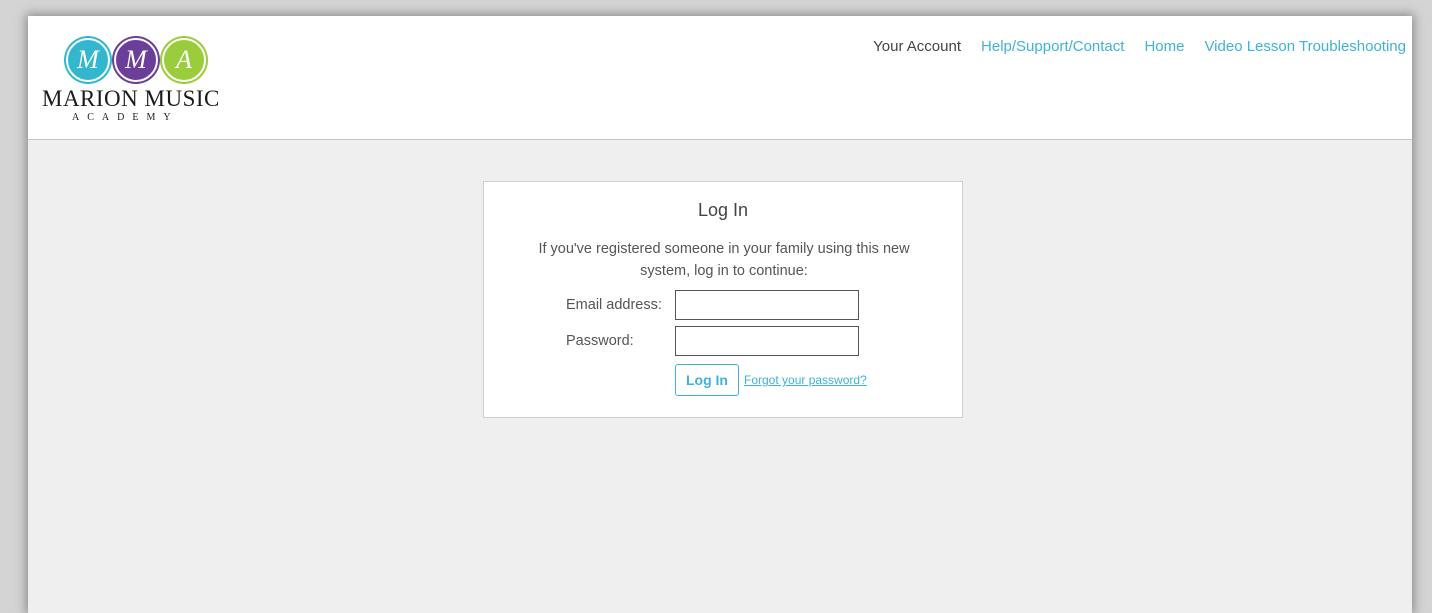  What do you see at coordinates (767, 305) in the screenshot?
I see `email-field` at bounding box center [767, 305].